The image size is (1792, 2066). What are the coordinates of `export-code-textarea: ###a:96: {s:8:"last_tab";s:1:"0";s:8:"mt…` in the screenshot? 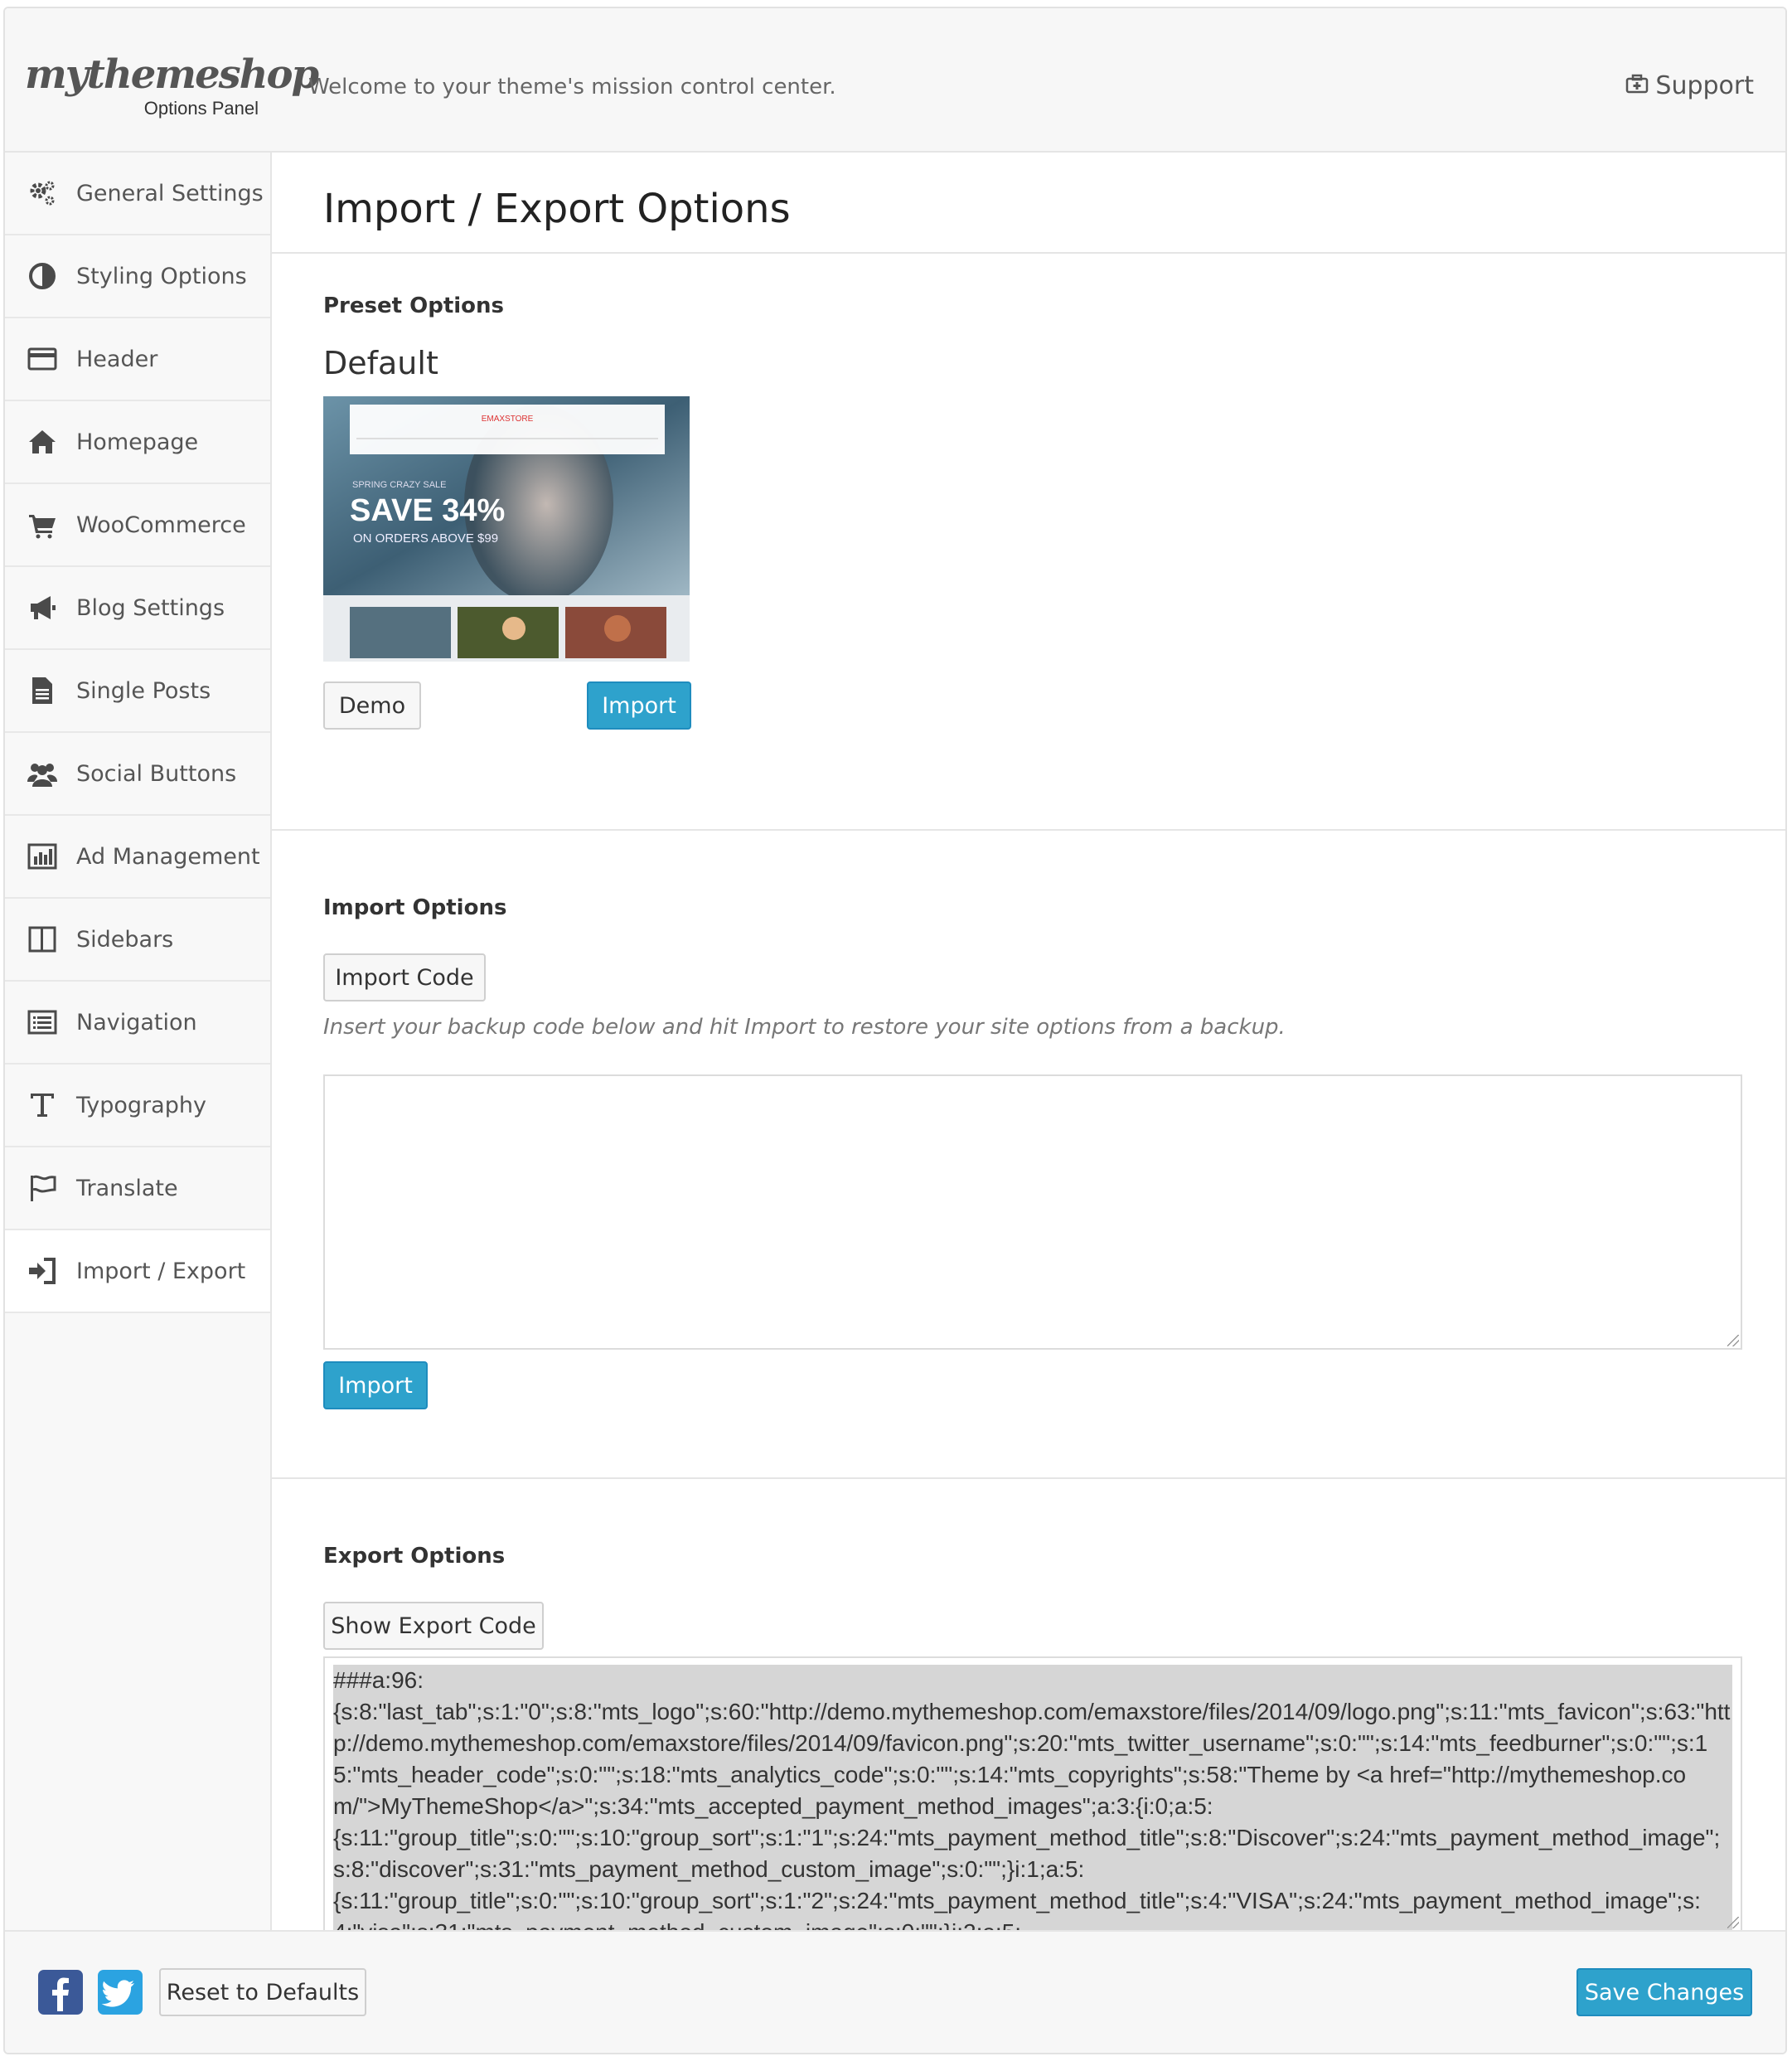 It's located at (1032, 1794).